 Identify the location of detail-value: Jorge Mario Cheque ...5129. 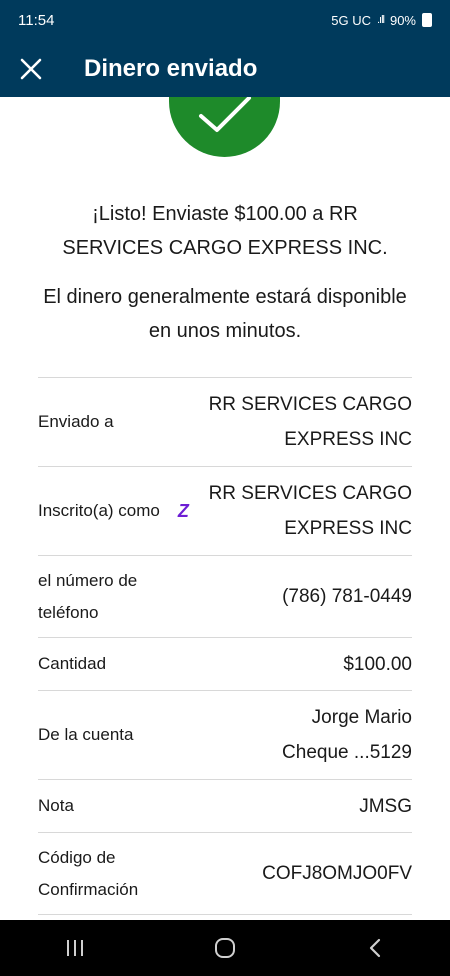
(347, 735).